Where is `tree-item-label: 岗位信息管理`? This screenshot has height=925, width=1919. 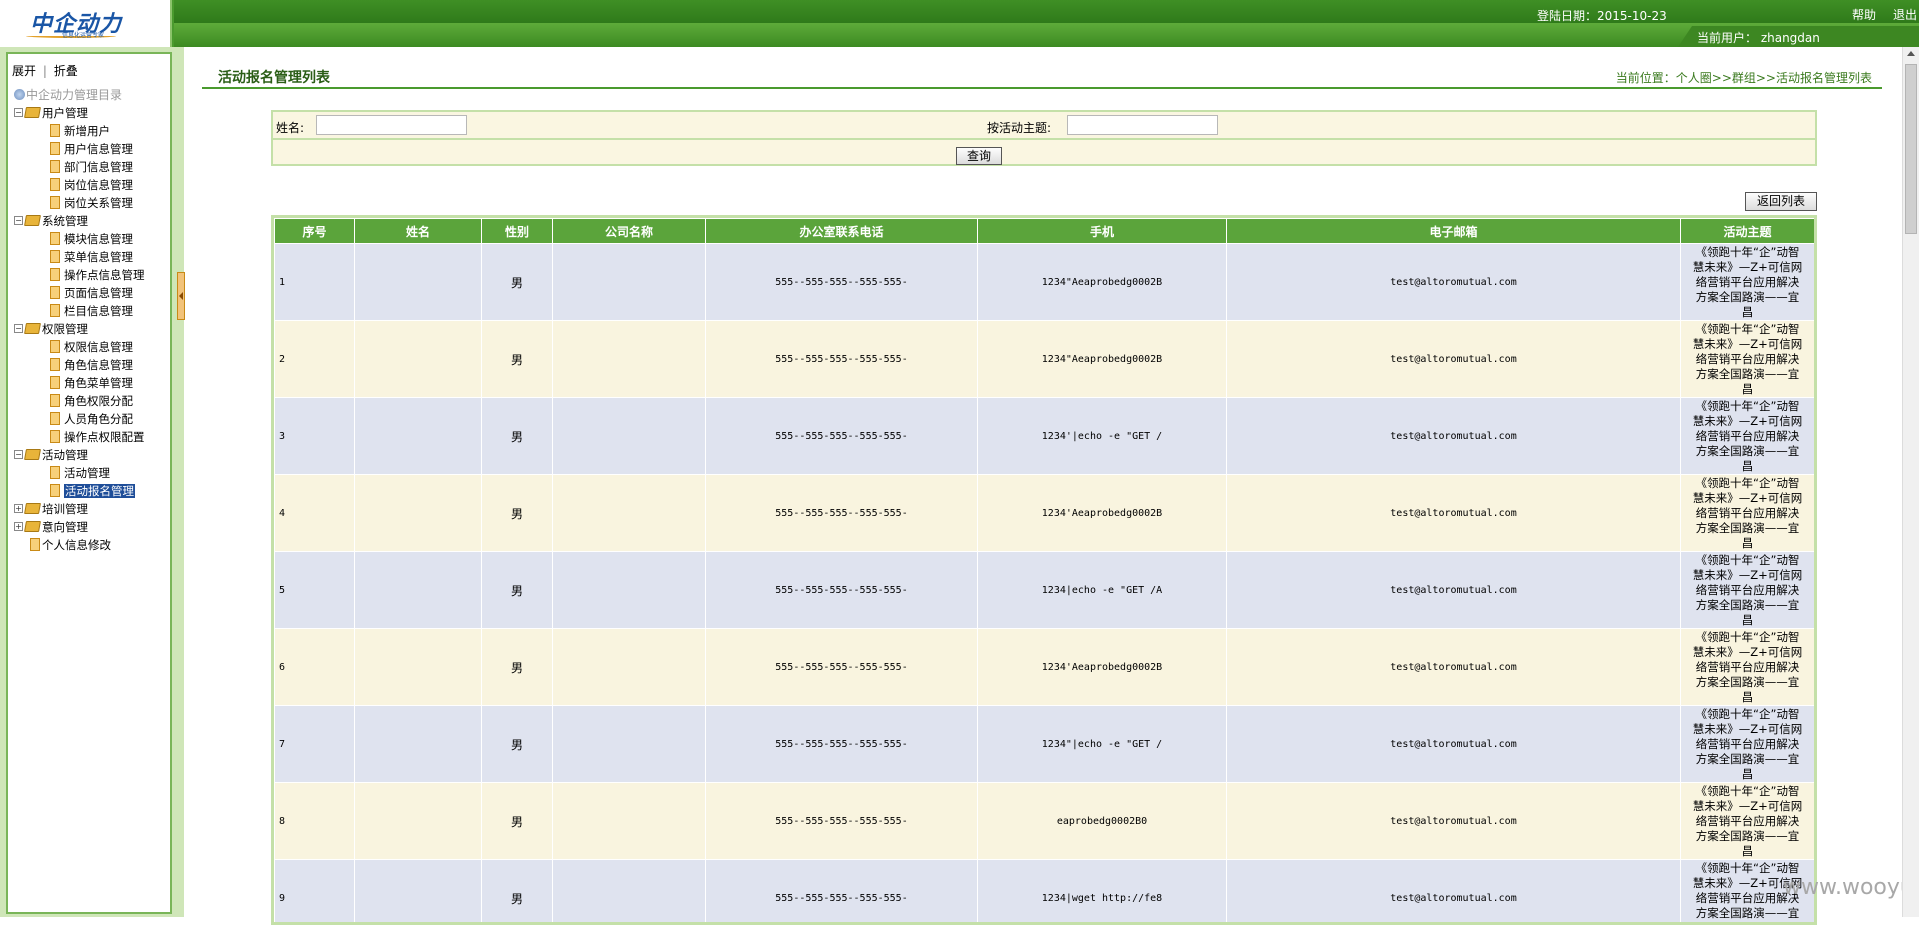
tree-item-label: 岗位信息管理 is located at coordinates (98, 185).